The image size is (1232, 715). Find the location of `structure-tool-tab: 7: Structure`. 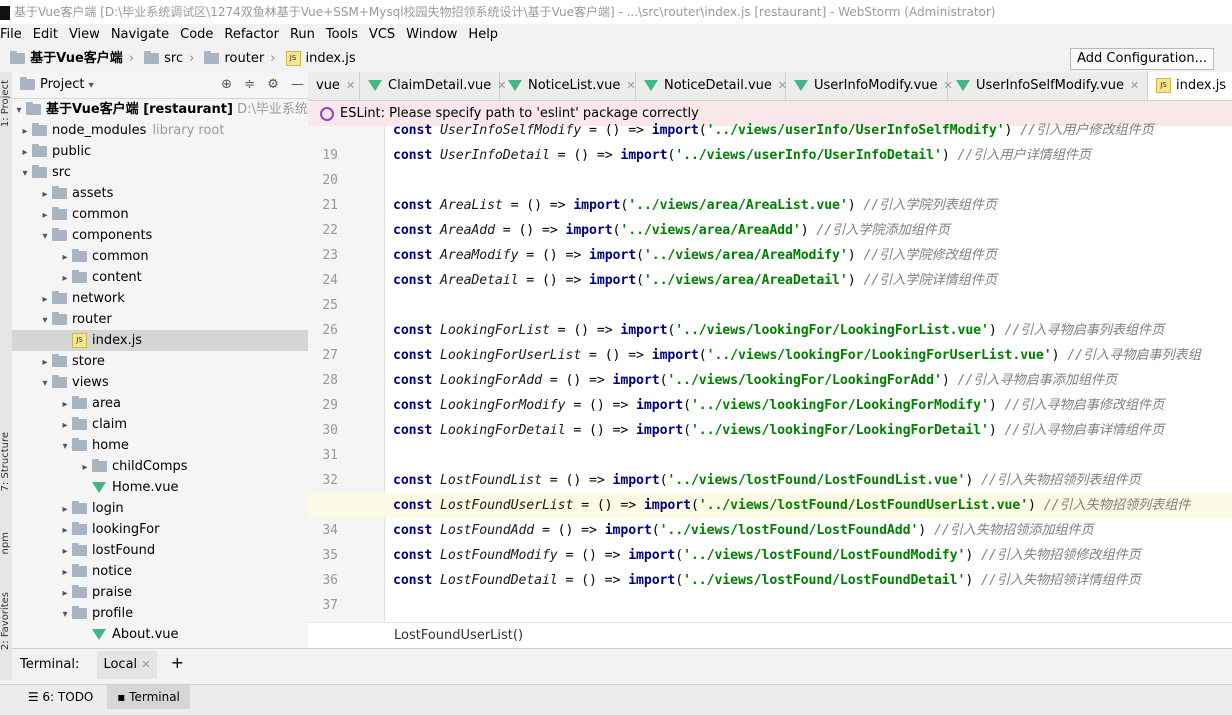

structure-tool-tab: 7: Structure is located at coordinates (5, 461).